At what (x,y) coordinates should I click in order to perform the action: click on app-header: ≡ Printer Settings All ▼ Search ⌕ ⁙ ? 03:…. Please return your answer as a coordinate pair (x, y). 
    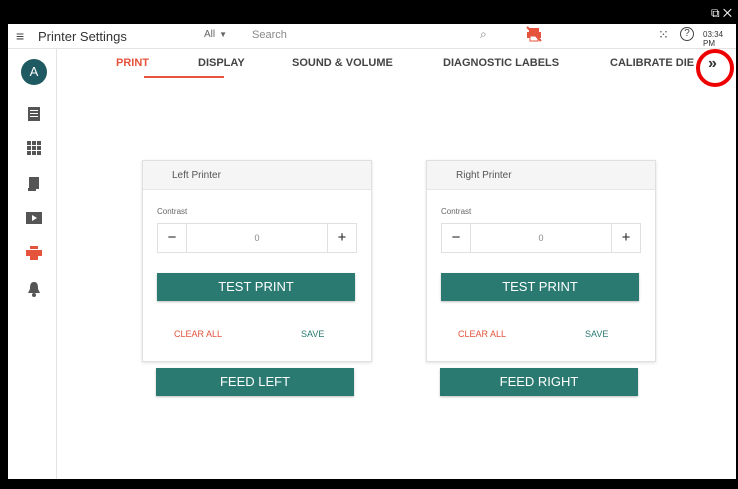
    Looking at the image, I should click on (372, 36).